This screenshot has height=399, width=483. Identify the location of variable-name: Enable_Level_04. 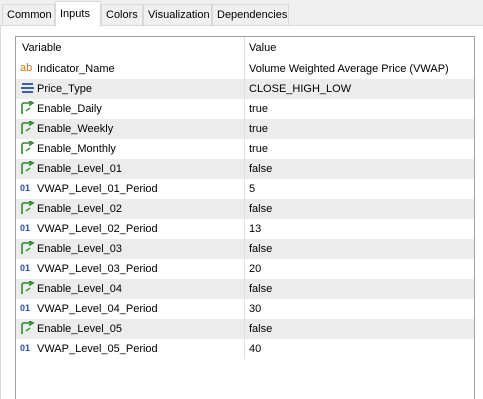
(80, 289).